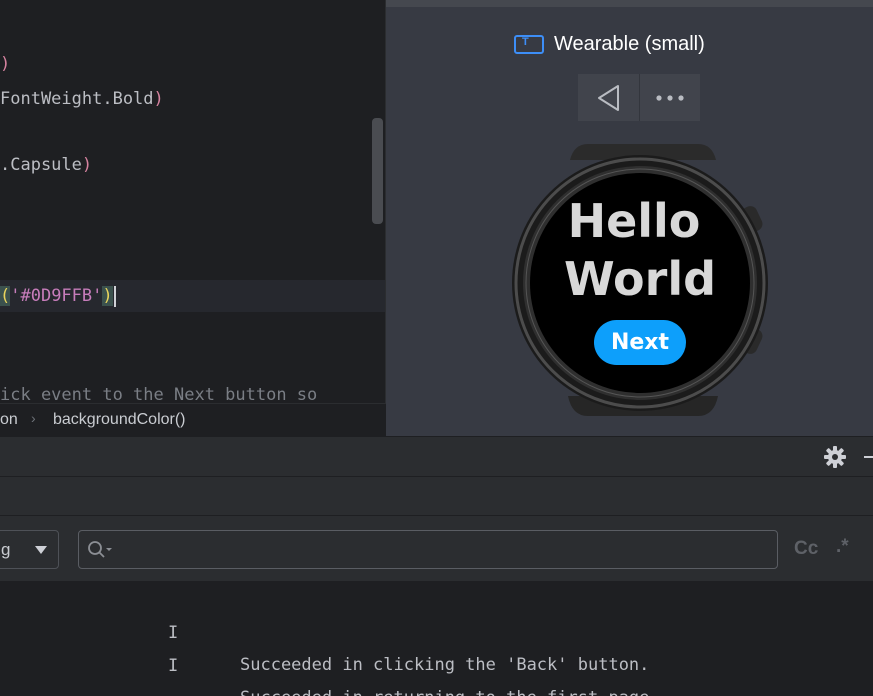 This screenshot has height=696, width=873. I want to click on device-name: Wearable (small), so click(629, 44).